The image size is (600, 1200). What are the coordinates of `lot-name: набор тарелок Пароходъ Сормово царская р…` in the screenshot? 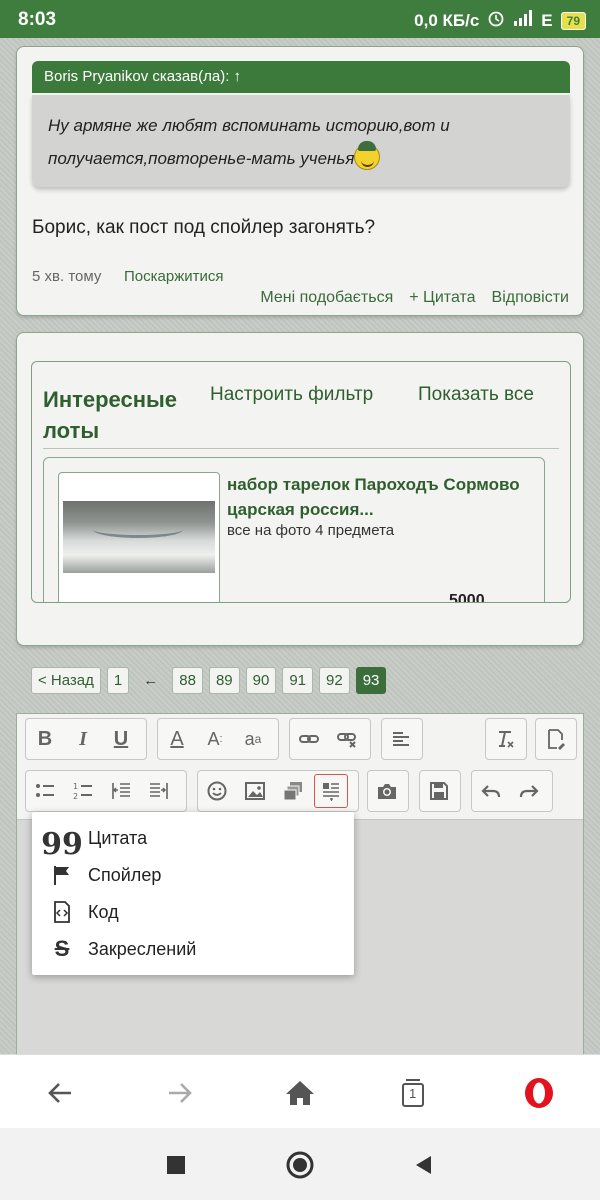 It's located at (382, 497).